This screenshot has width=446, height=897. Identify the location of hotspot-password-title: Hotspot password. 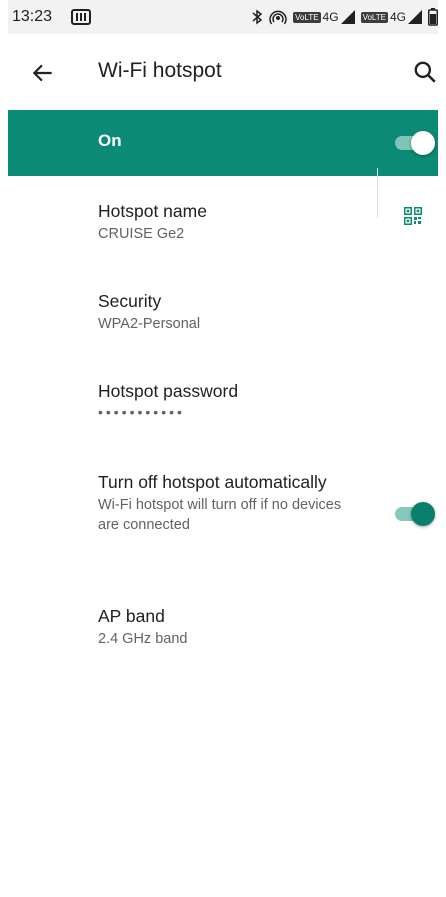
(168, 391).